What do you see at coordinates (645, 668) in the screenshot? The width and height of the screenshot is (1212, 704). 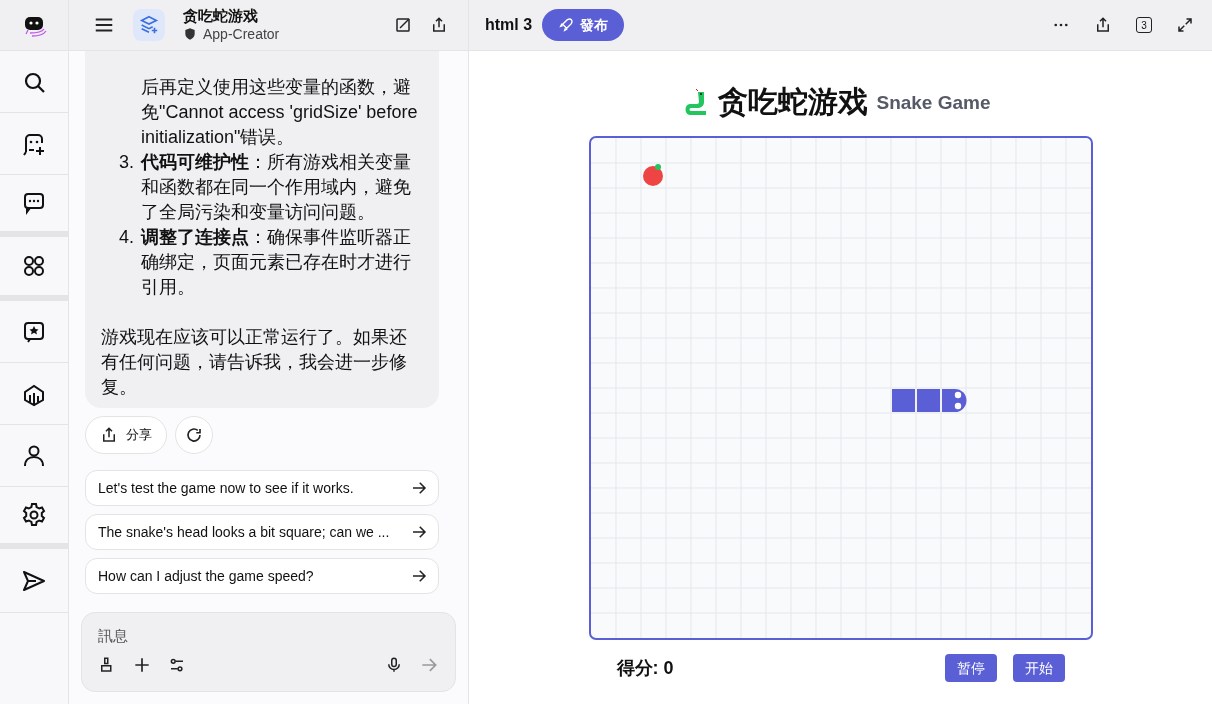 I see `score-text: 得分: 0` at bounding box center [645, 668].